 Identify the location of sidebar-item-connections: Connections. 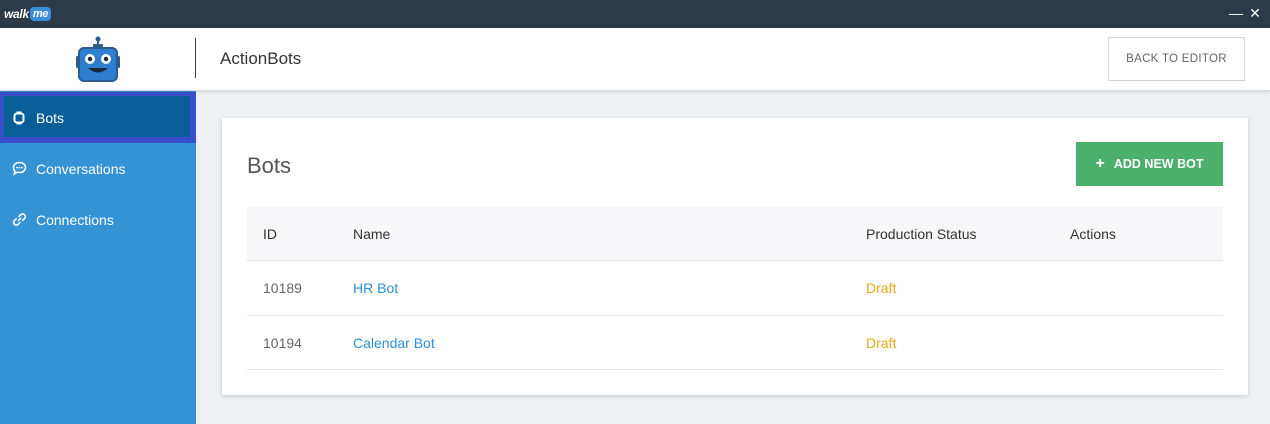
(98, 219).